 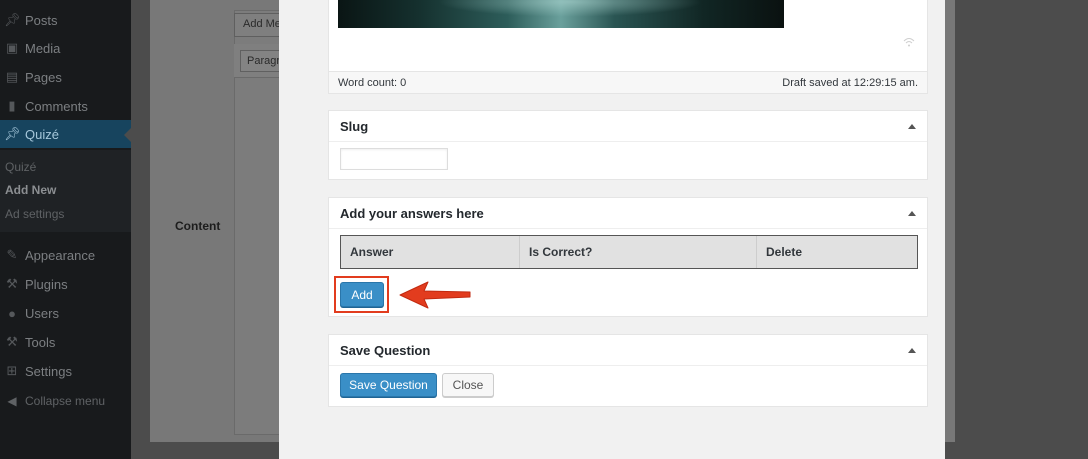 What do you see at coordinates (388, 385) in the screenshot?
I see `save-question-button: Save Question` at bounding box center [388, 385].